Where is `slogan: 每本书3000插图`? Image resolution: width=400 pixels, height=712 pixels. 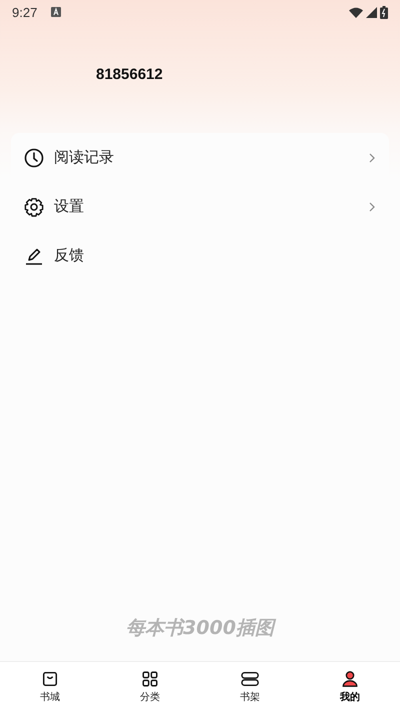
slogan: 每本书3000插图 is located at coordinates (200, 628).